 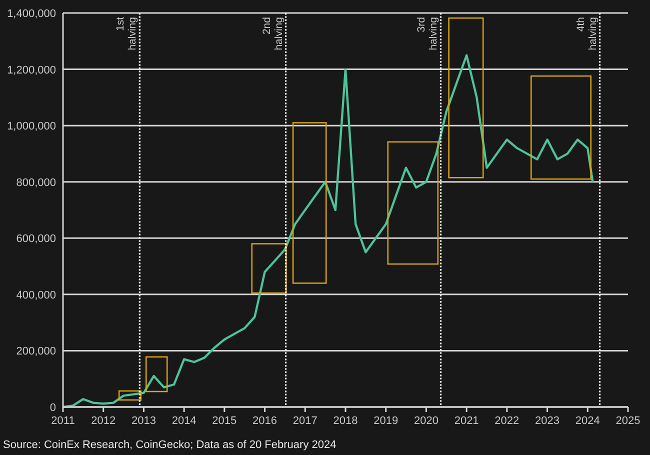 What do you see at coordinates (426, 421) in the screenshot?
I see `x-tick-label: 2020` at bounding box center [426, 421].